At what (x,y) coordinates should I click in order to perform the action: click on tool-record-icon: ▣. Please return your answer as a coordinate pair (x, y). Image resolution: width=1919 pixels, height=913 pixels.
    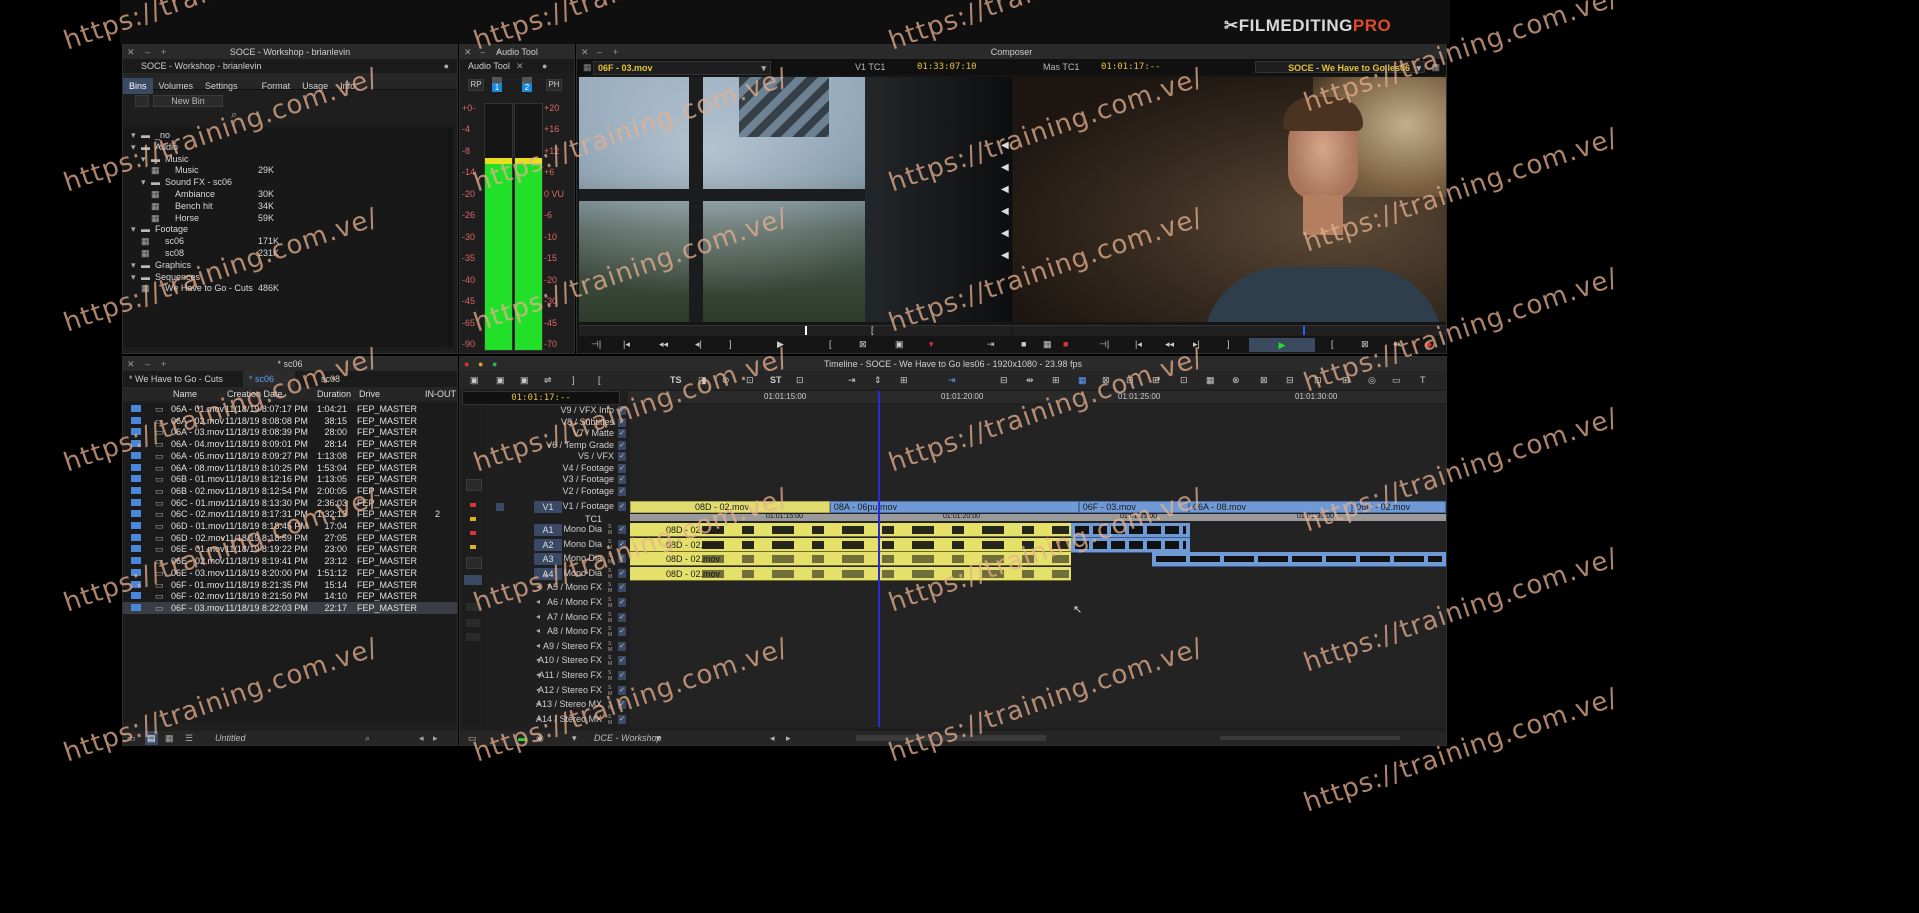
    Looking at the image, I should click on (500, 380).